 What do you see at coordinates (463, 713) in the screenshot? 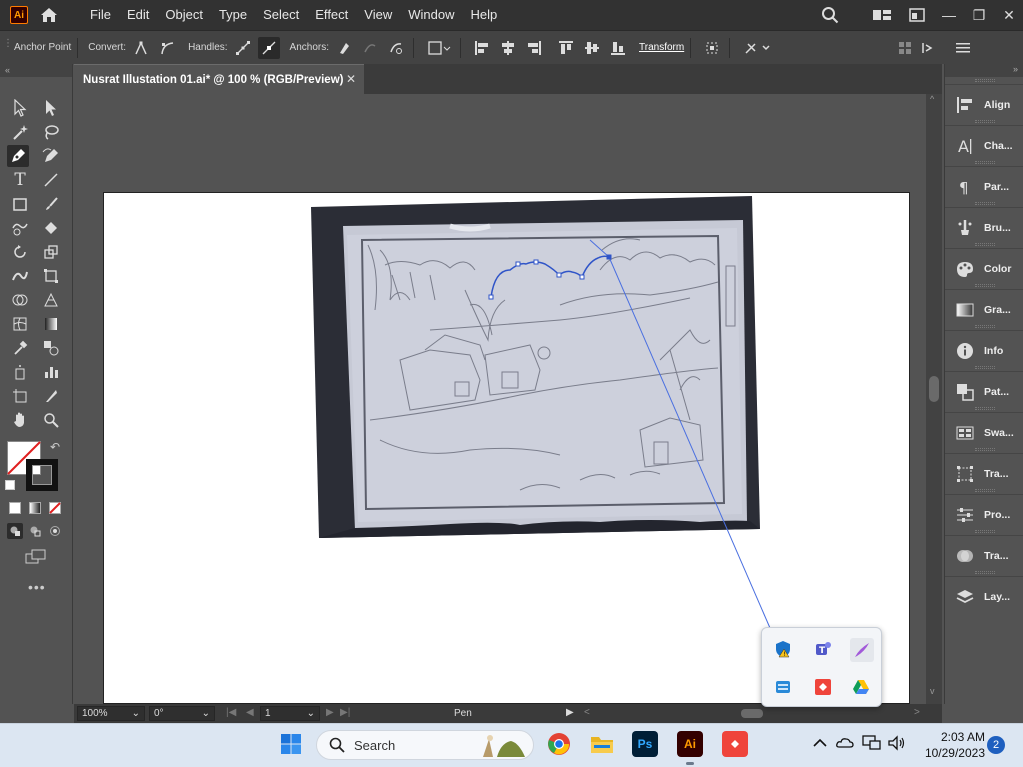
I see `current-tool-label: Pen` at bounding box center [463, 713].